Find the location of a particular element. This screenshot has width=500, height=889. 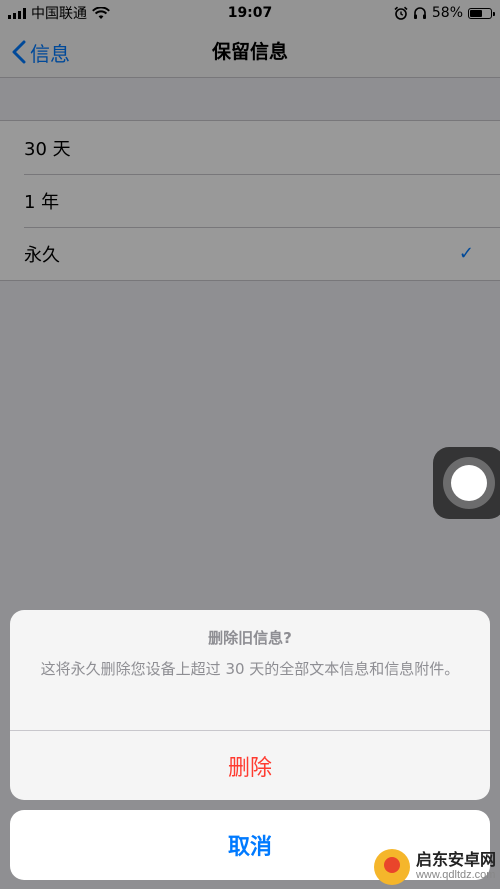

battery-icon is located at coordinates (481, 13).